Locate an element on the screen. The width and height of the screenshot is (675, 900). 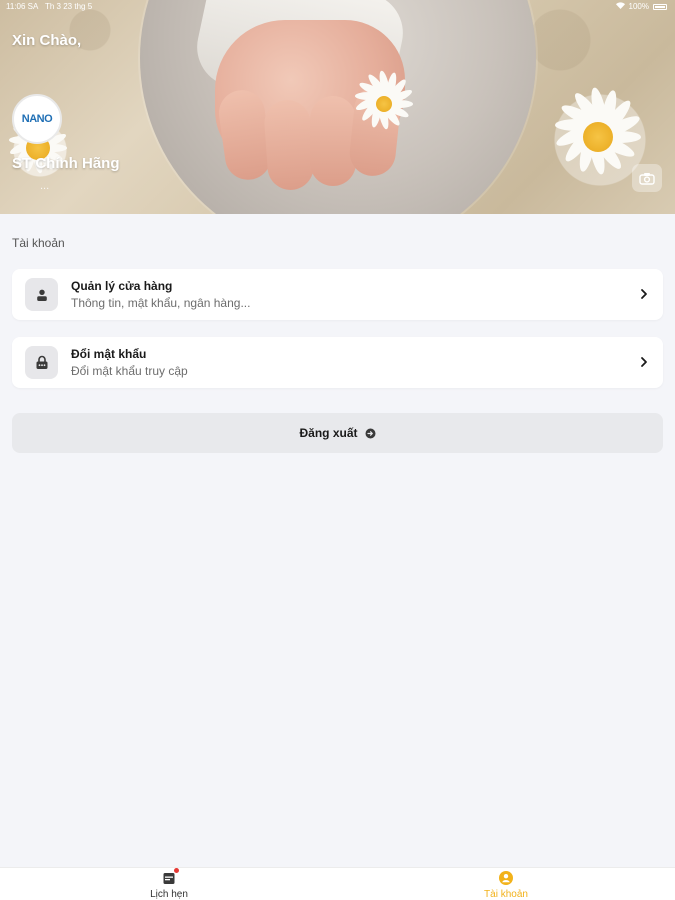
header-photo is located at coordinates (338, 107).